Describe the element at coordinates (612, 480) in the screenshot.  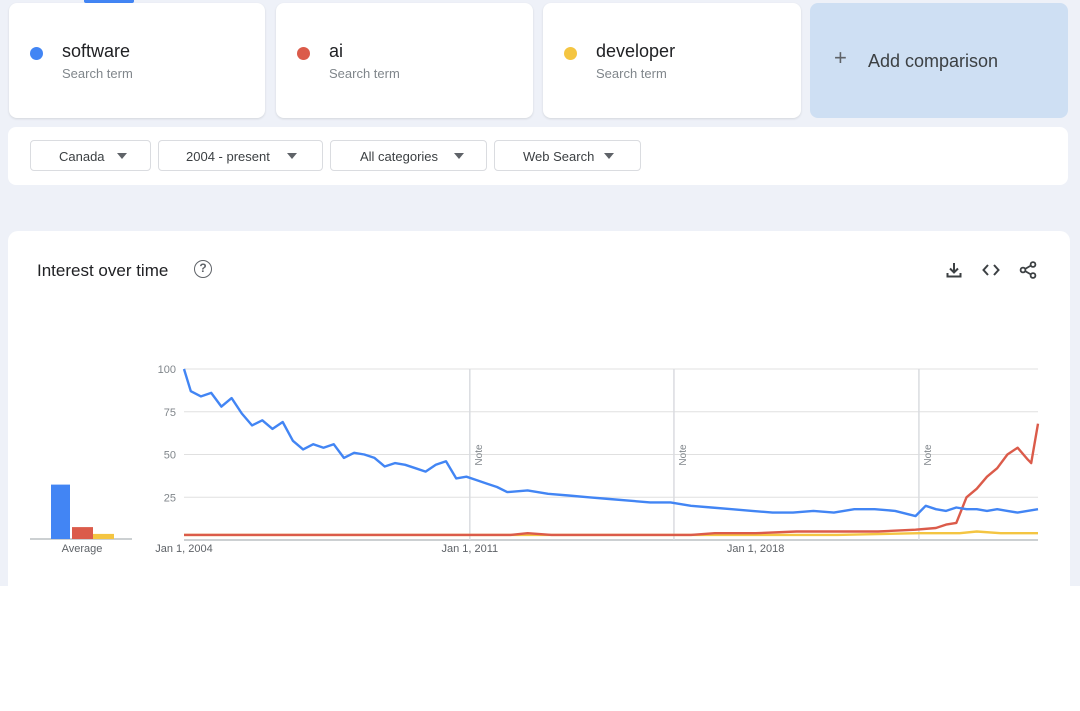
I see `series-line-ai` at that location.